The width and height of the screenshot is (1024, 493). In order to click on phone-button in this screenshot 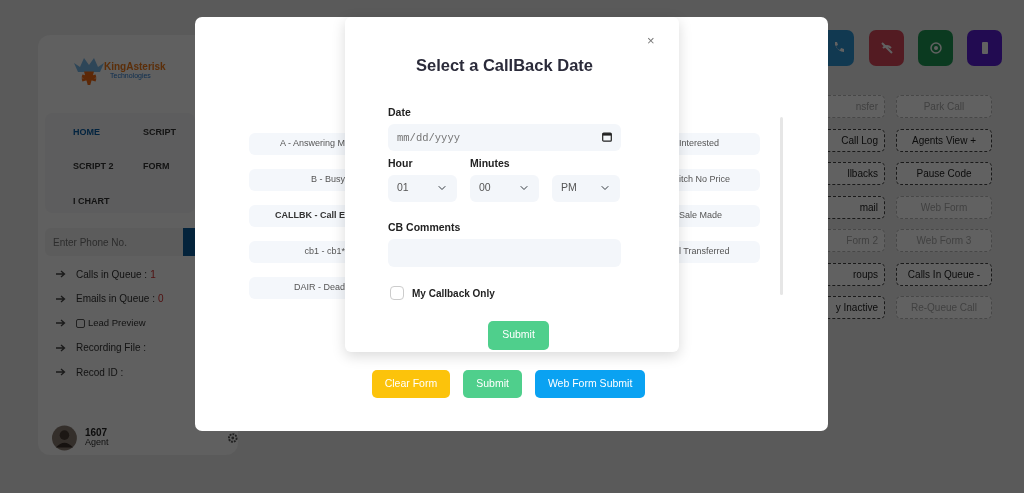, I will do `click(841, 48)`.